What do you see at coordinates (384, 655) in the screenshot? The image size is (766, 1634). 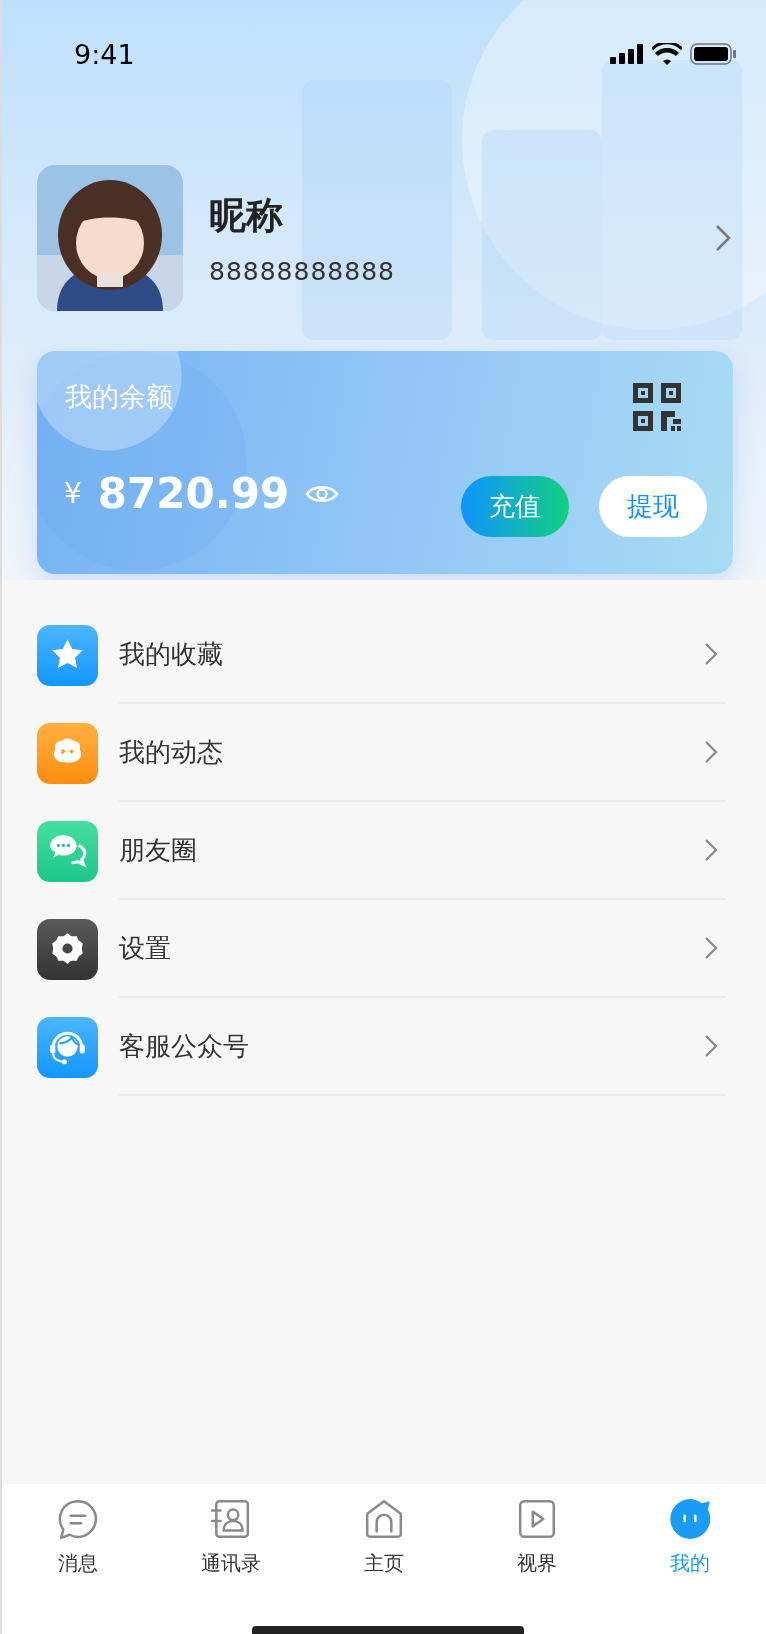 I see `menu-item: 我的收藏` at bounding box center [384, 655].